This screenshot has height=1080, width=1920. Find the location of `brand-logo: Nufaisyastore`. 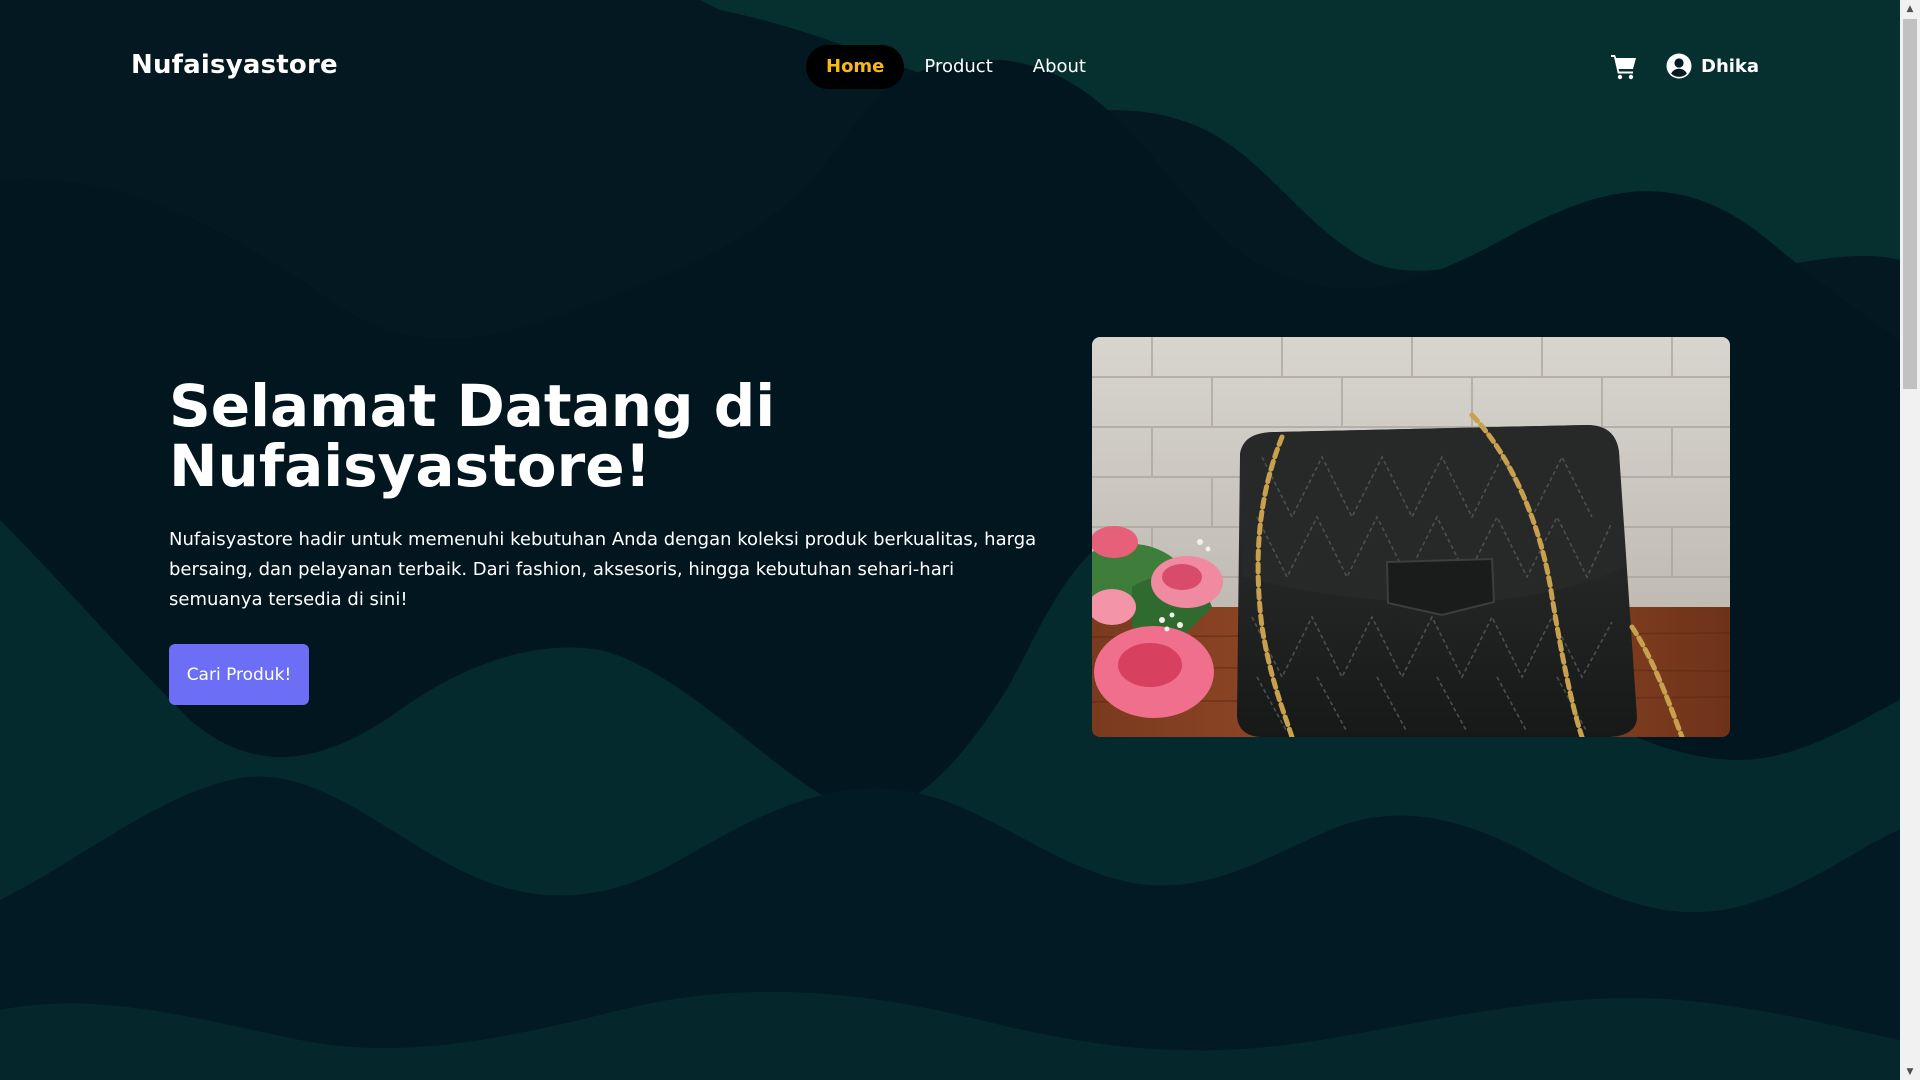

brand-logo: Nufaisyastore is located at coordinates (234, 65).